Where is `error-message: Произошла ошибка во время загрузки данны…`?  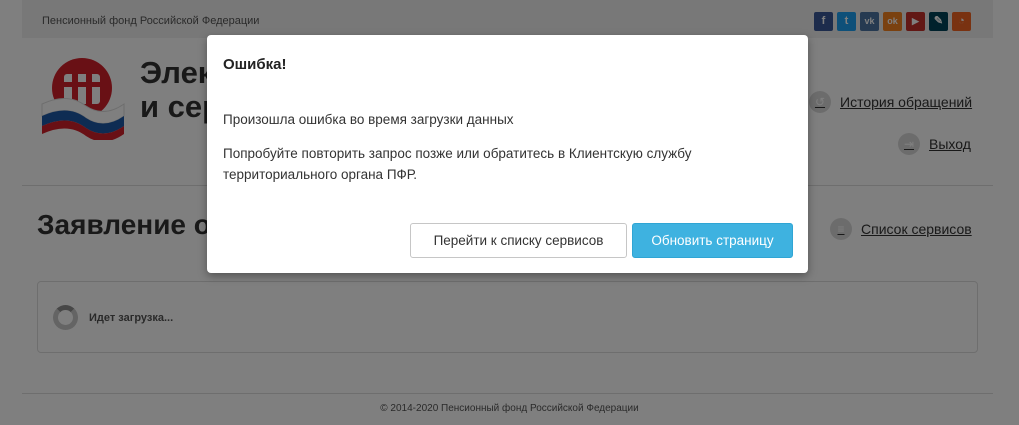 error-message: Произошла ошибка во время загрузки данны… is located at coordinates (368, 119).